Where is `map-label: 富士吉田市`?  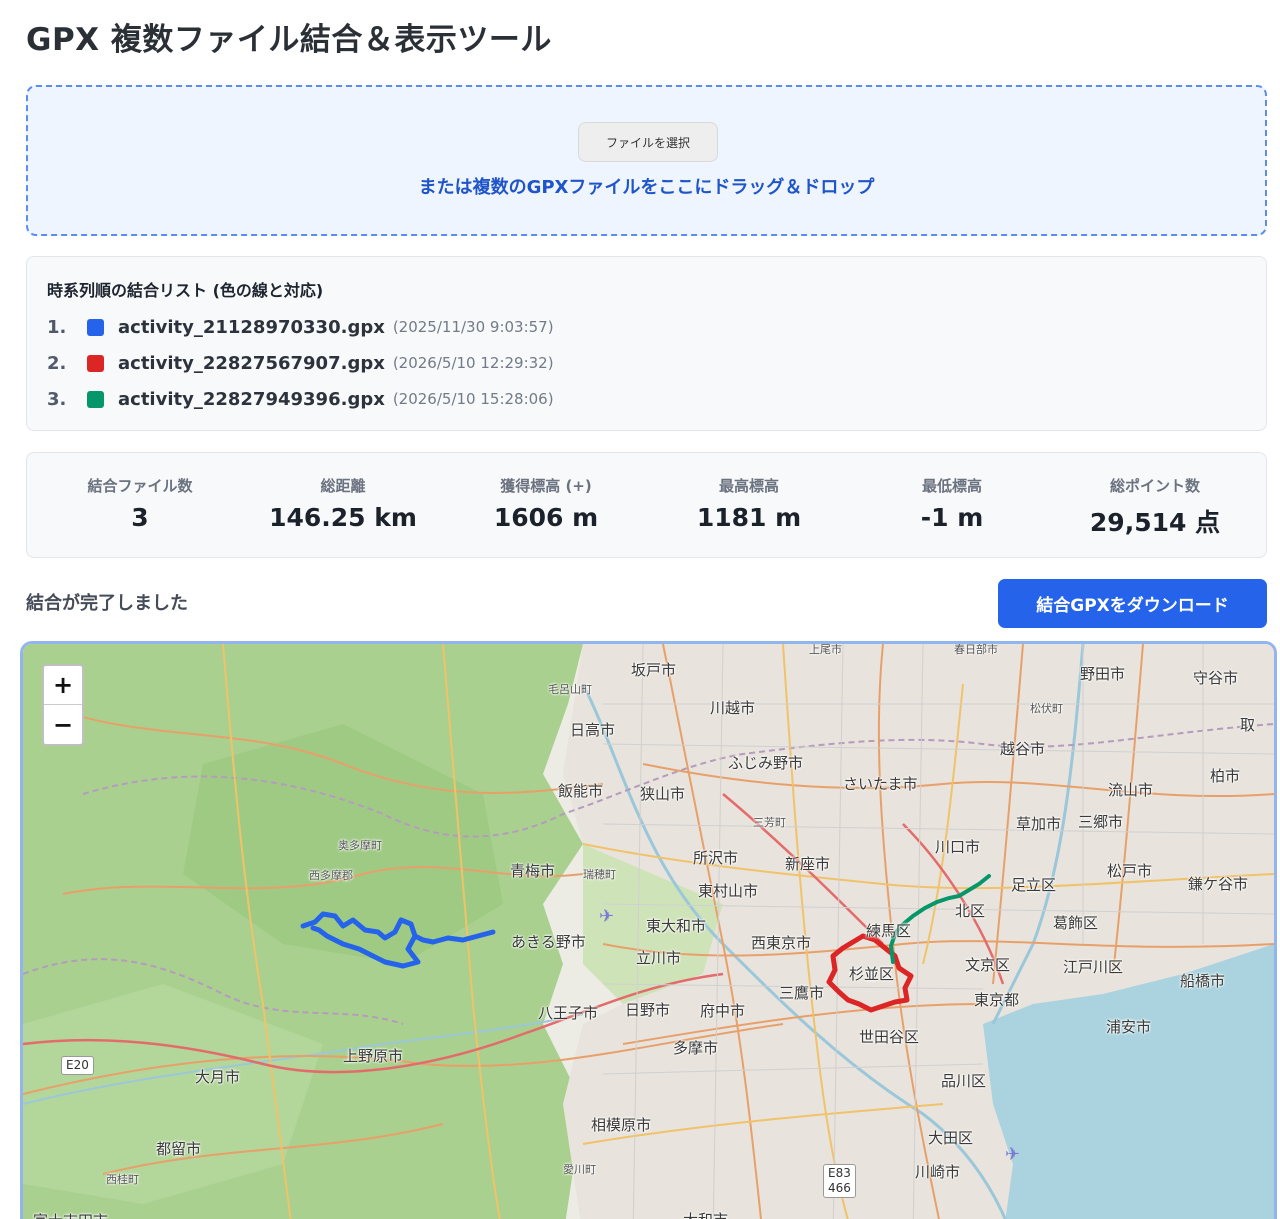
map-label: 富士吉田市 is located at coordinates (70, 1214).